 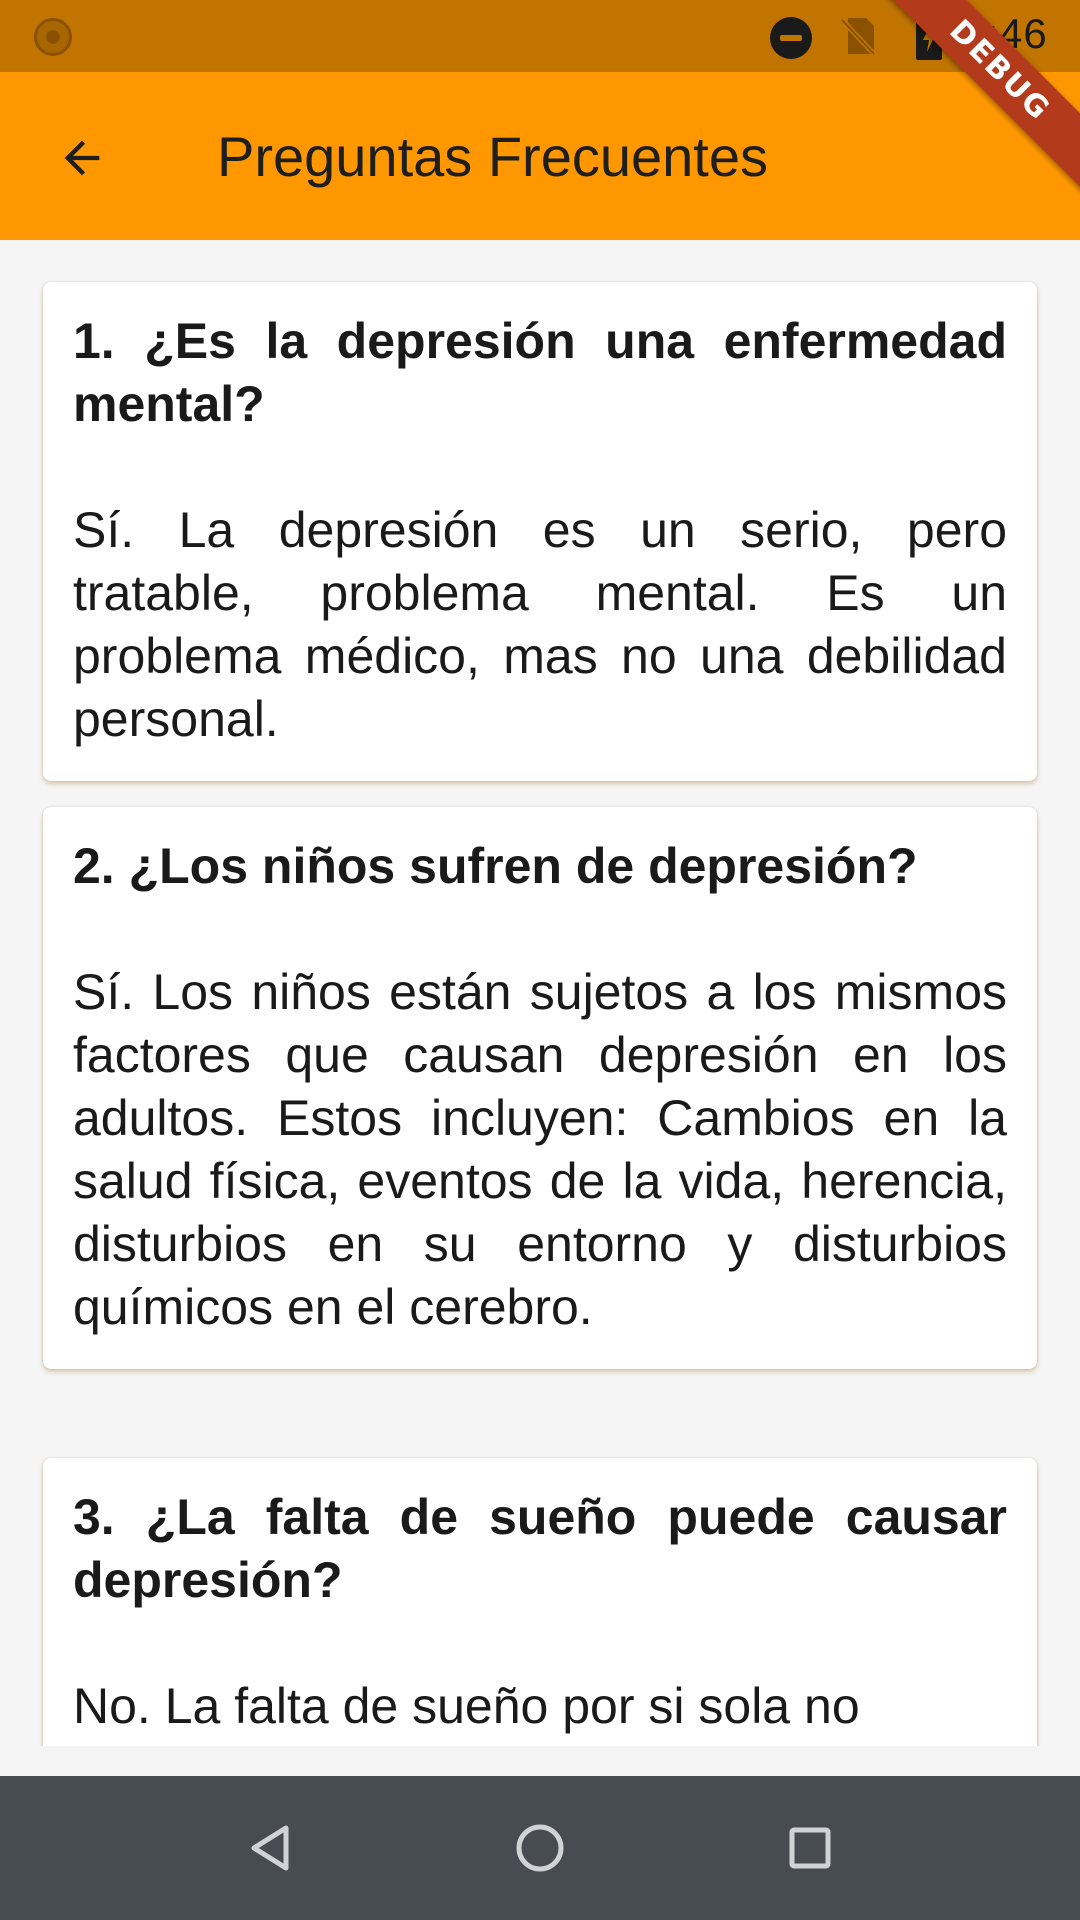 I want to click on app-notification-icon, so click(x=53, y=37).